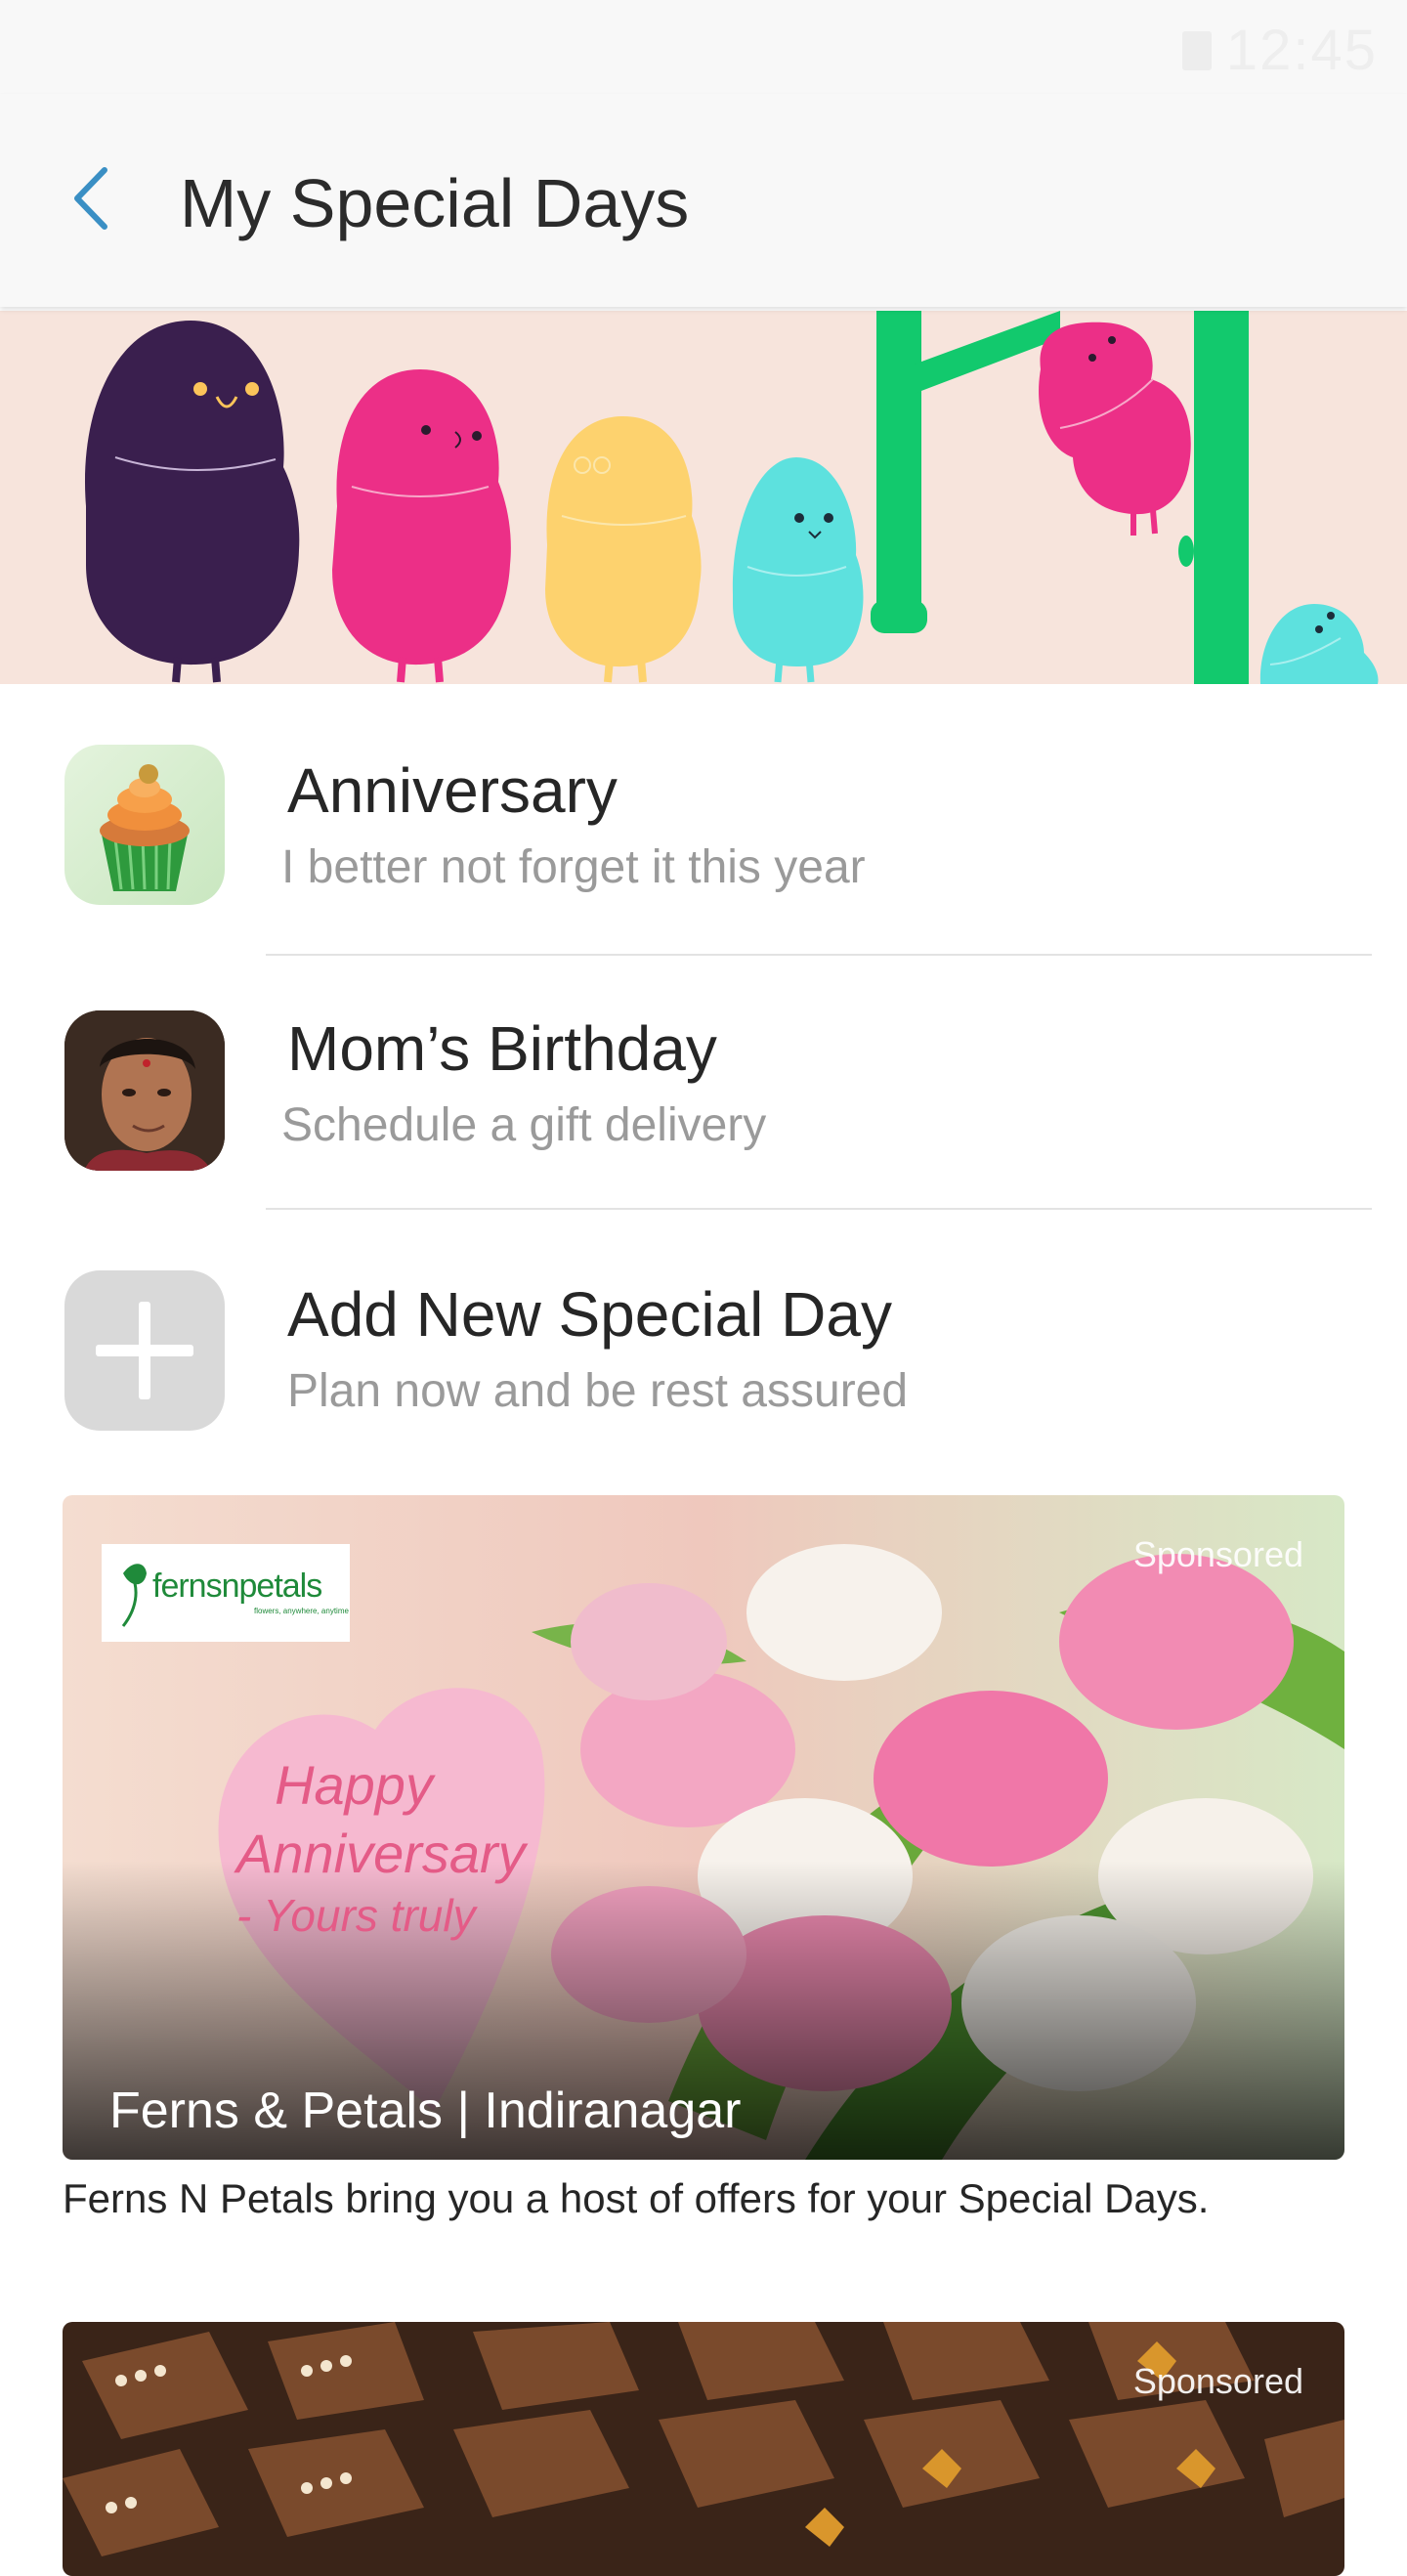  I want to click on back-button, so click(91, 198).